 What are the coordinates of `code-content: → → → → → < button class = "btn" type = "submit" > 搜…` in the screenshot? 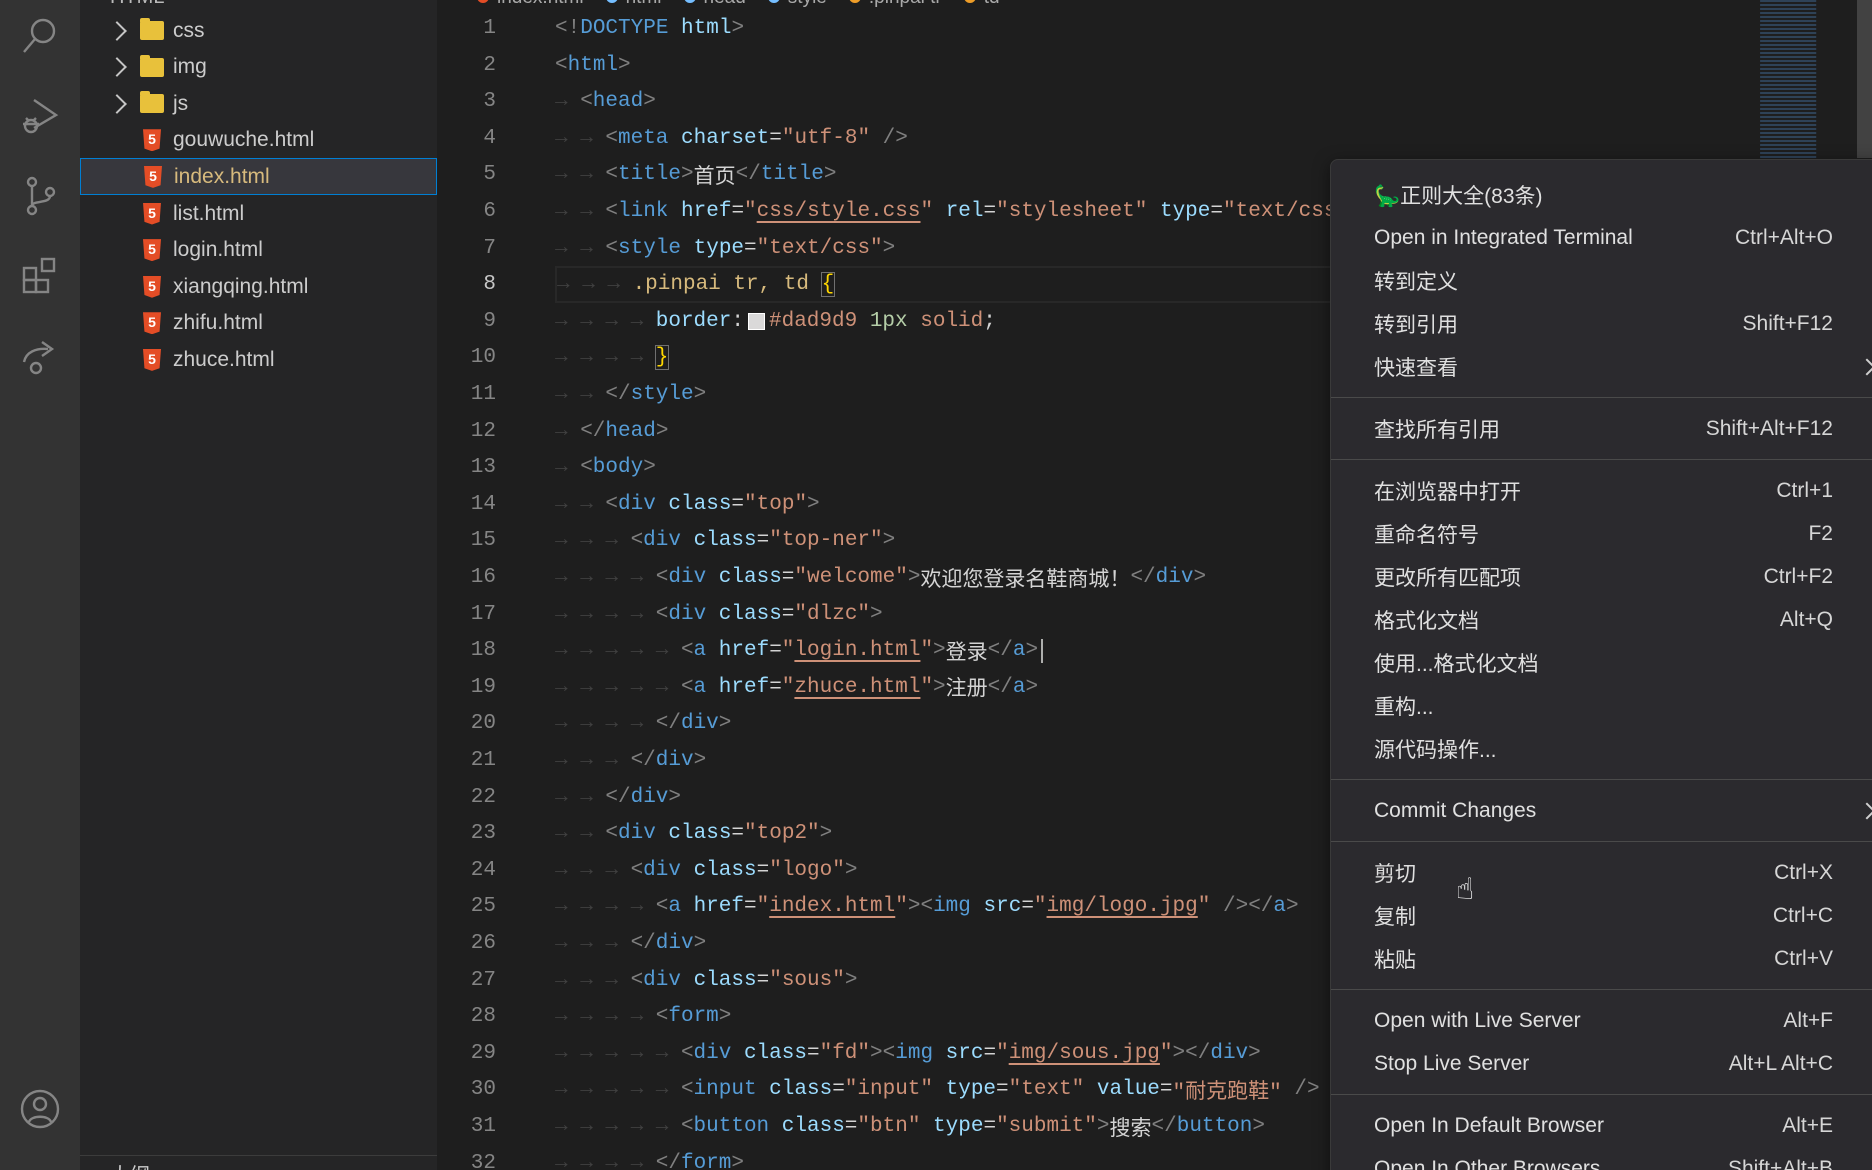 It's located at (910, 1126).